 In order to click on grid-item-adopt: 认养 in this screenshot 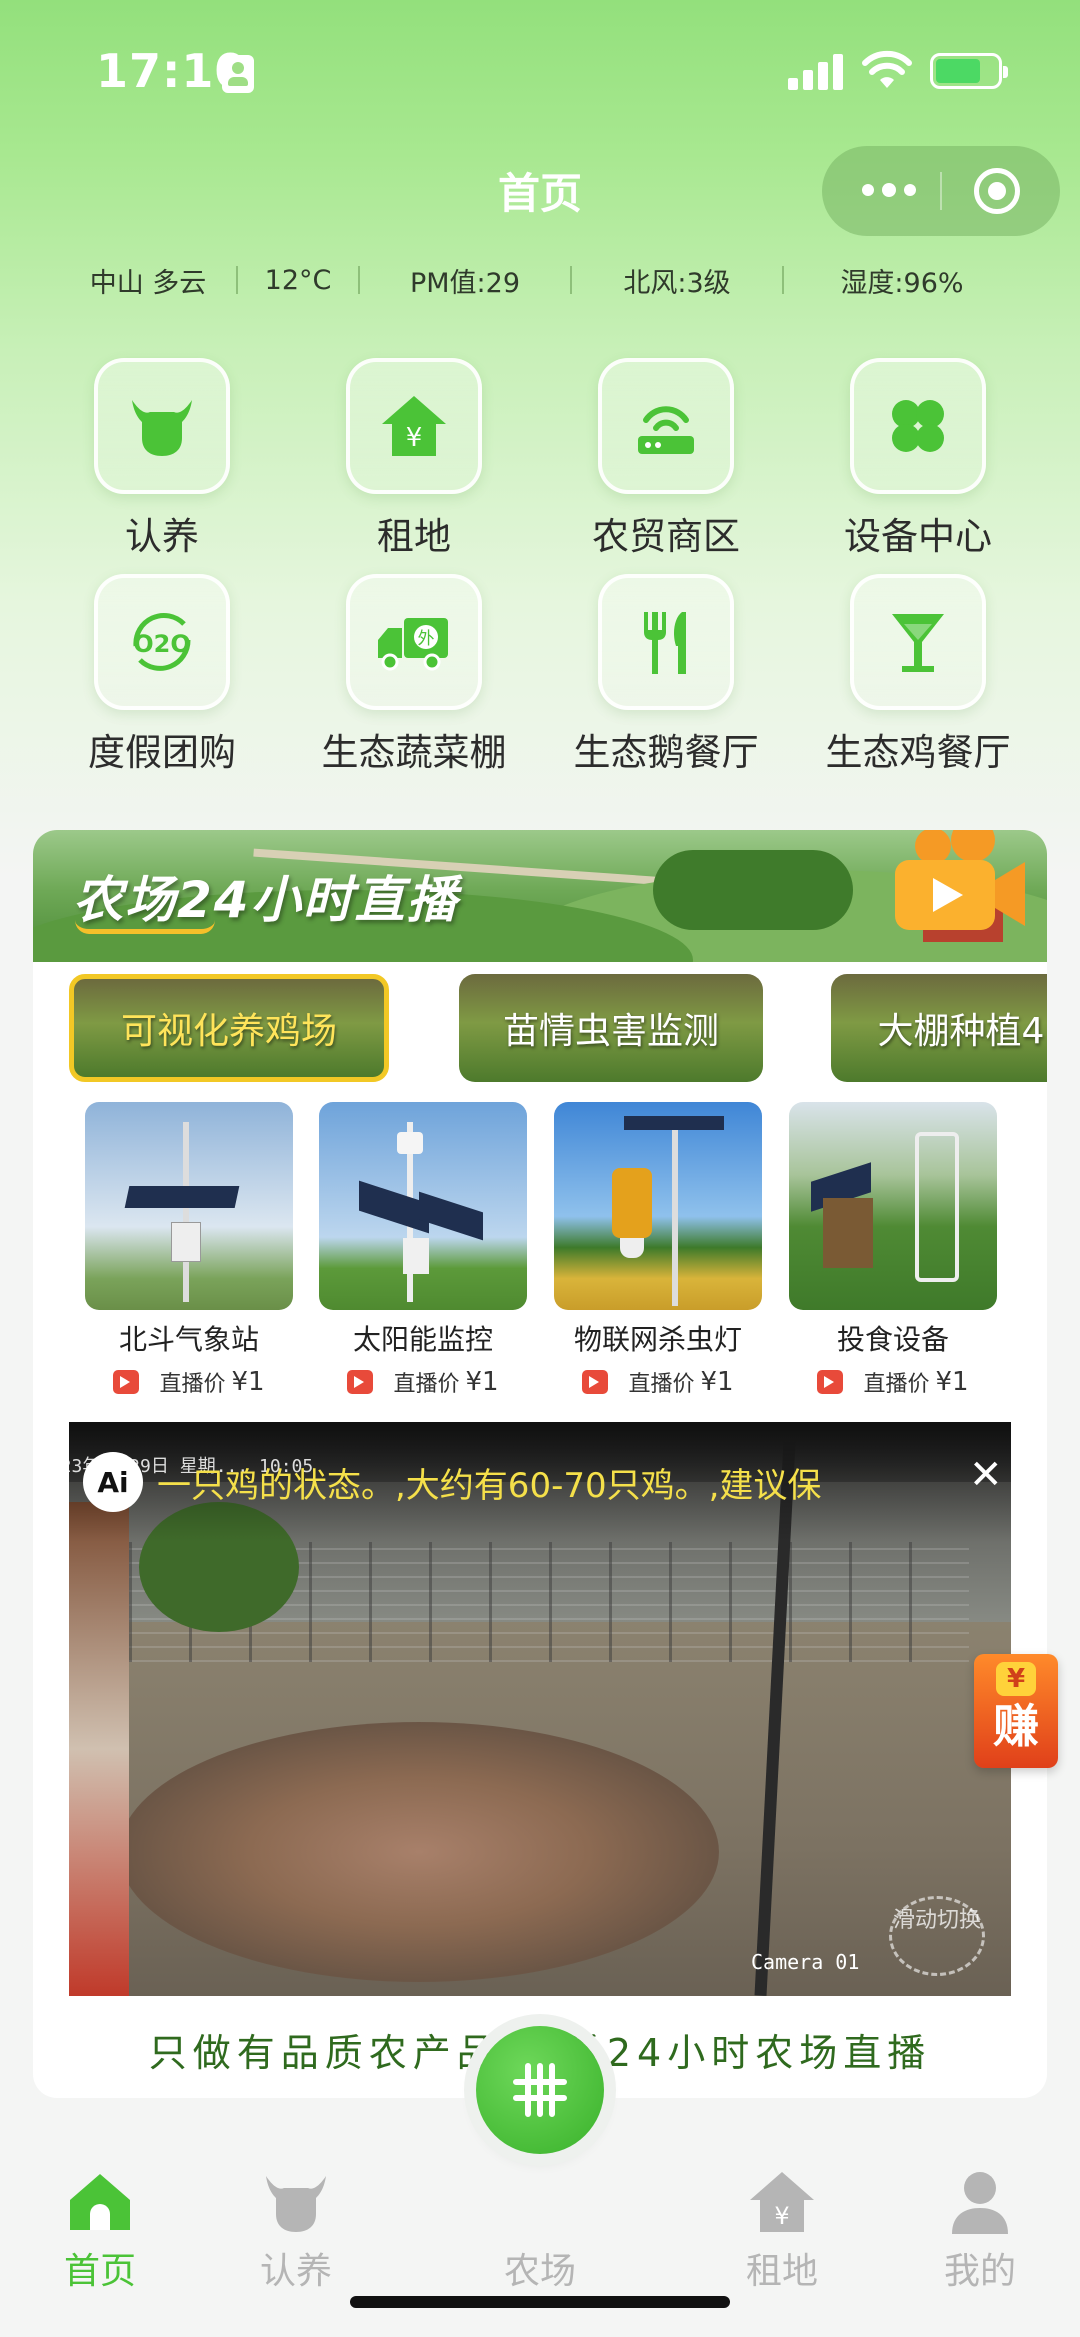, I will do `click(162, 466)`.